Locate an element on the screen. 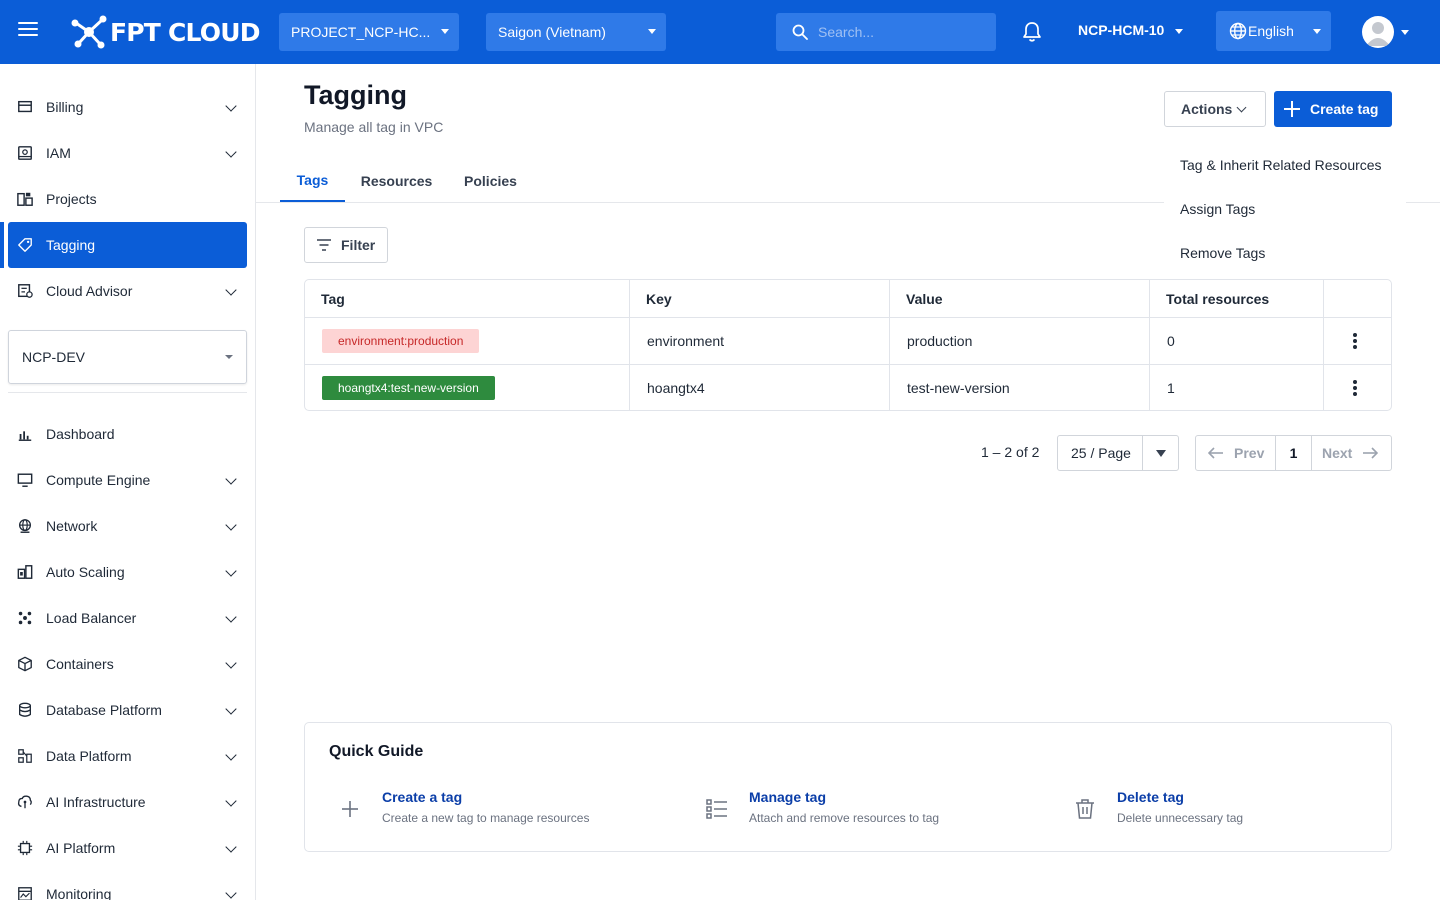  tag-cell: environment:production is located at coordinates (467, 341).